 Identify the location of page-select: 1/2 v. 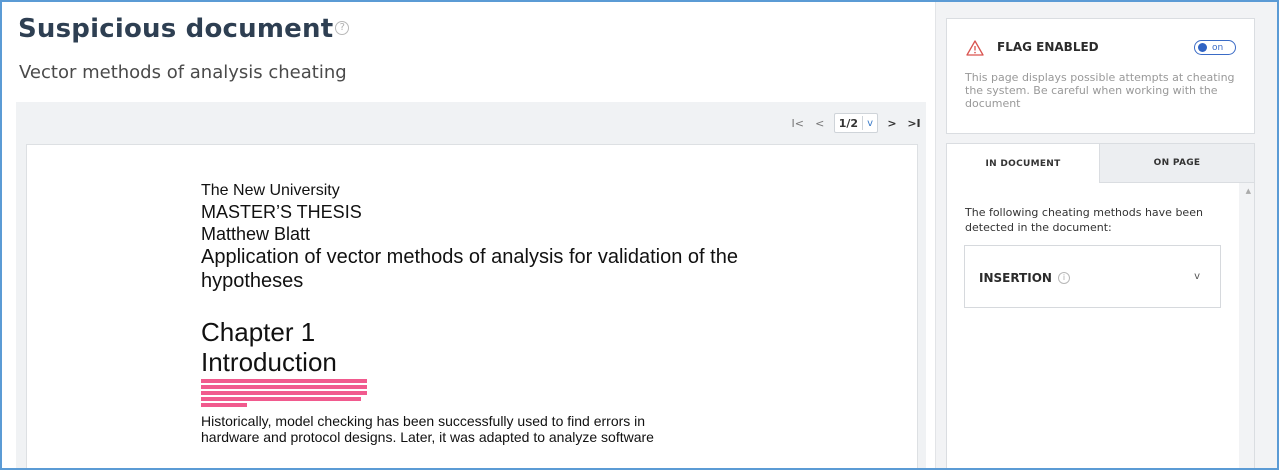
(855, 123).